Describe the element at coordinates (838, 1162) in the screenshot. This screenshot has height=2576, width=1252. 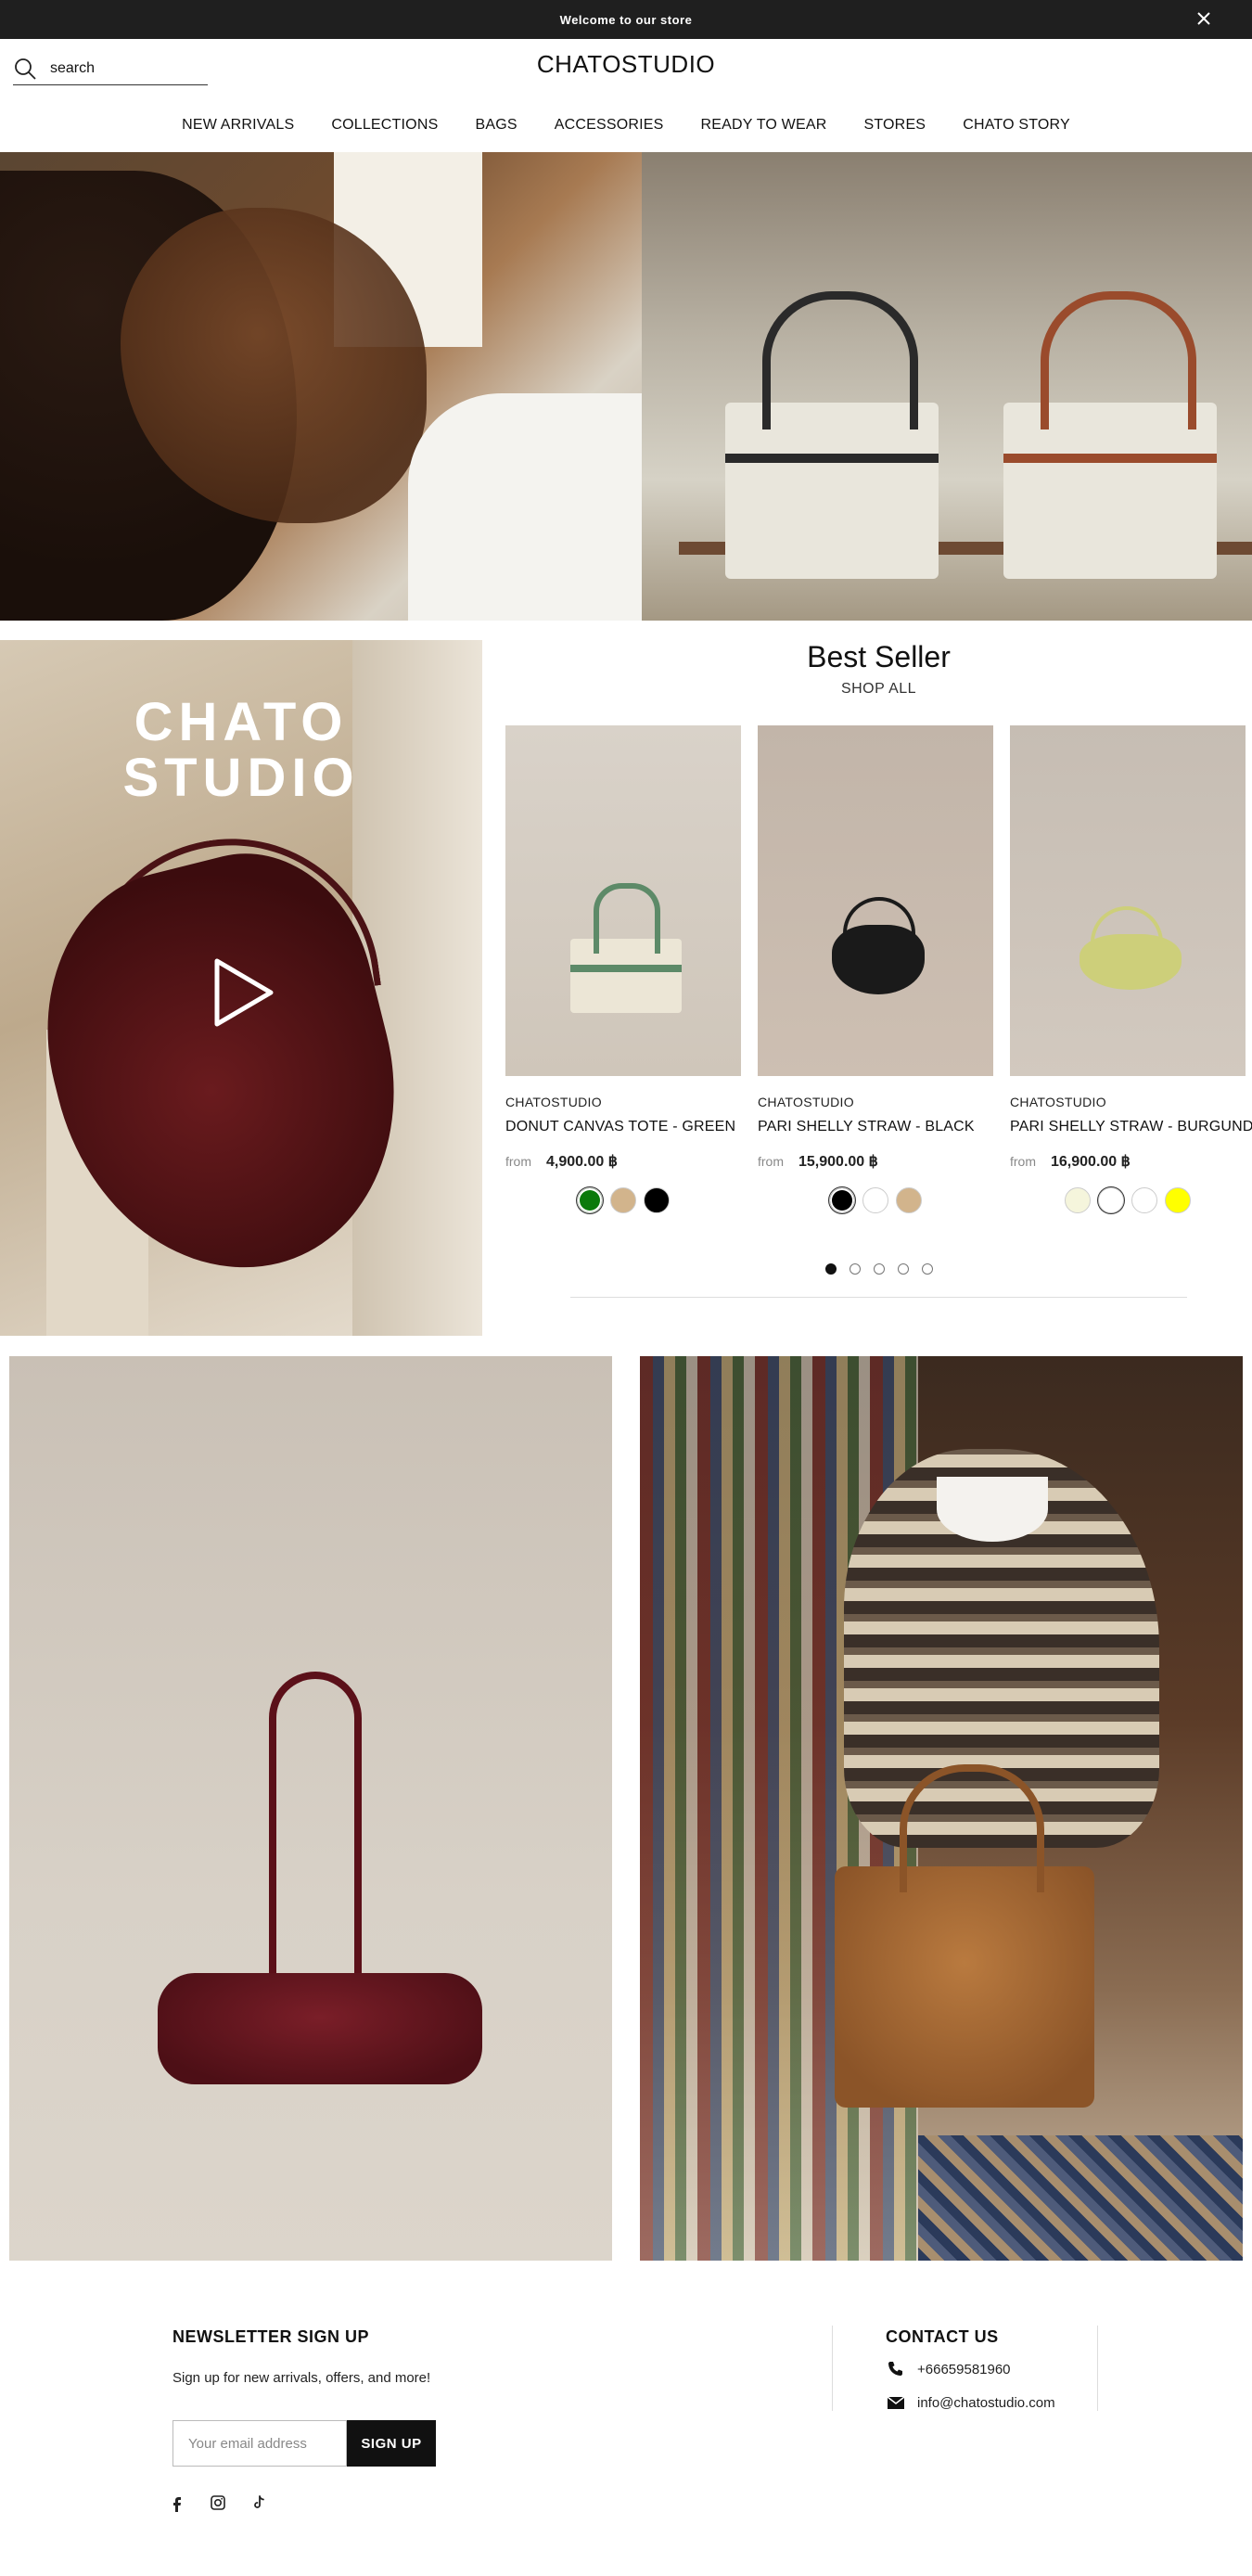
I see `price-amount: 15,900.00 ฿` at that location.